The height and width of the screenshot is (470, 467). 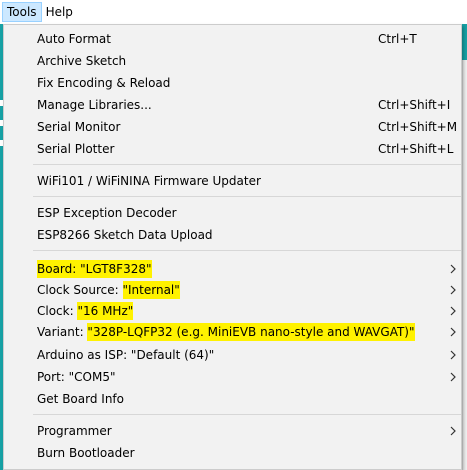 What do you see at coordinates (232, 127) in the screenshot?
I see `menu-item-serial-monitor: Serial Monitor Ctrl+Shift+M` at bounding box center [232, 127].